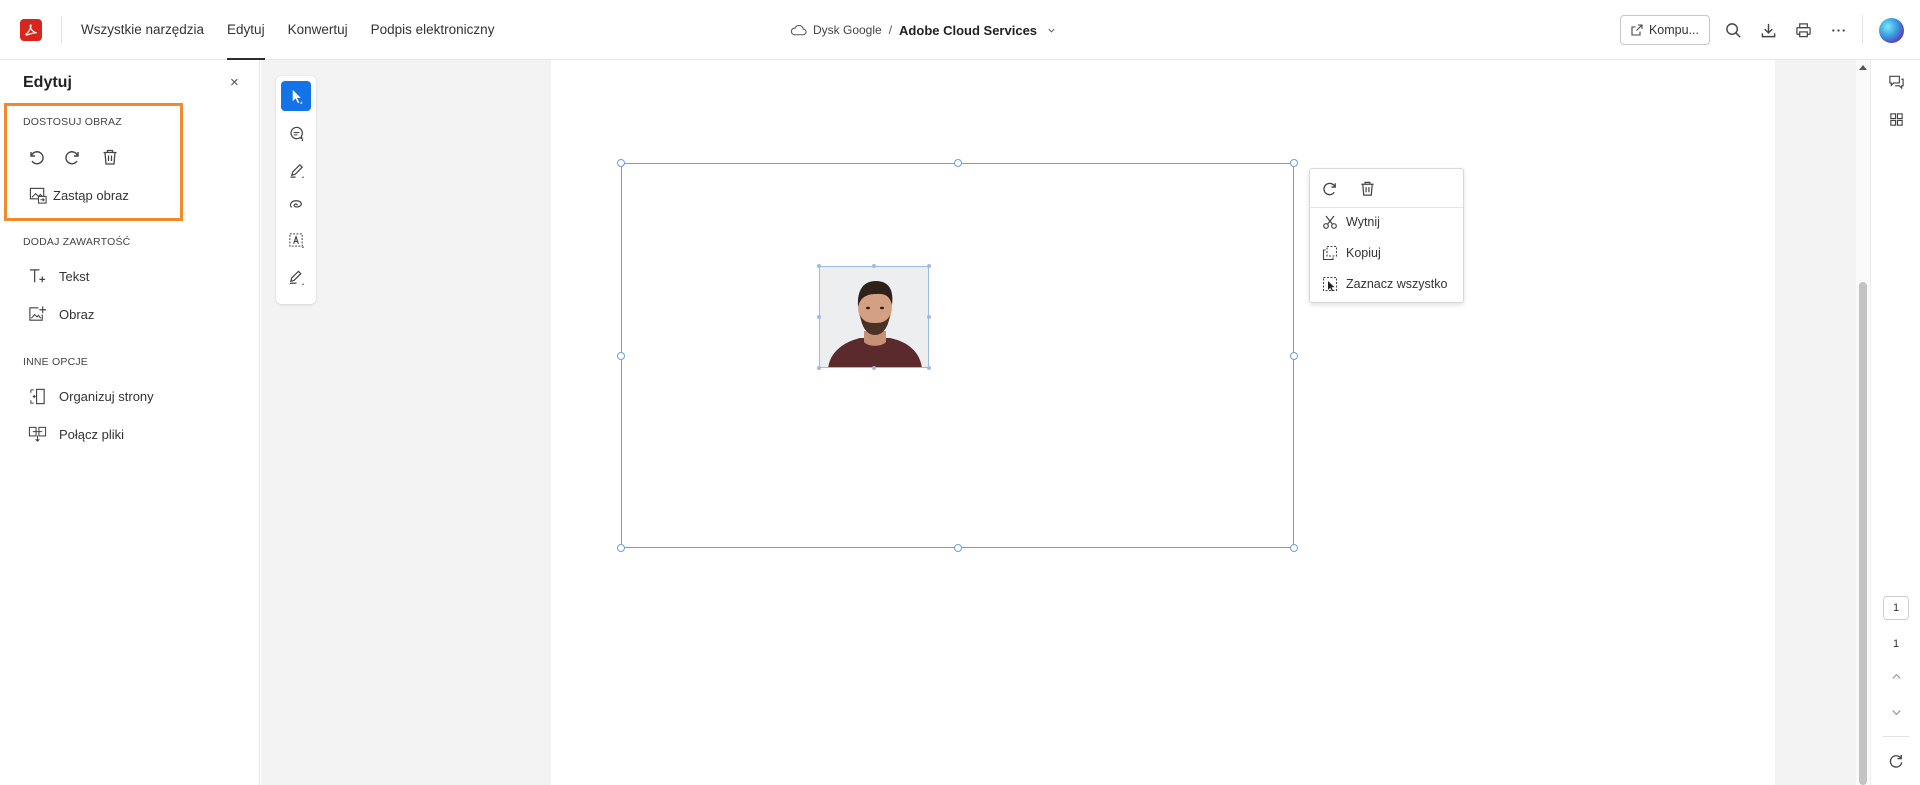 The height and width of the screenshot is (785, 1920). I want to click on resize-handle-left, so click(621, 356).